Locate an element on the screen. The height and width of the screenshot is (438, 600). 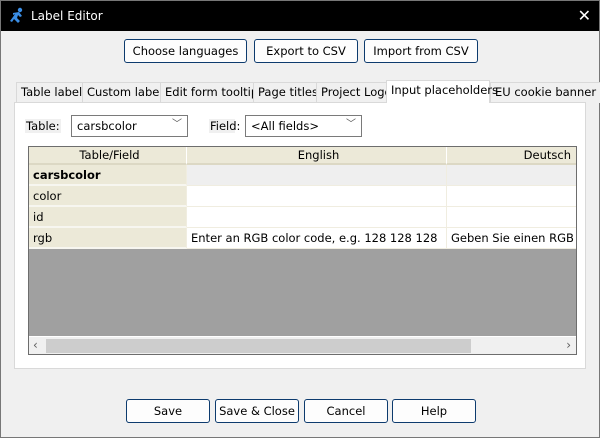
scroll-right-icon: › is located at coordinates (568, 345).